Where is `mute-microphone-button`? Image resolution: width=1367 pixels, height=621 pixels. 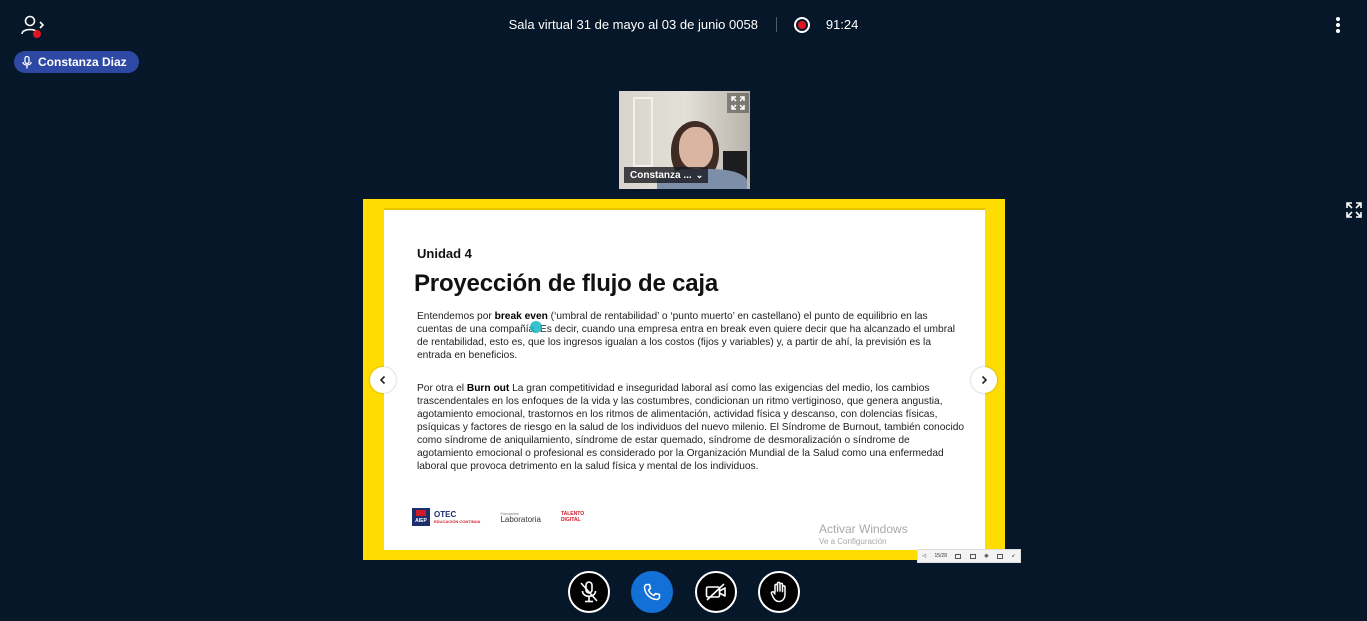
mute-microphone-button is located at coordinates (589, 592).